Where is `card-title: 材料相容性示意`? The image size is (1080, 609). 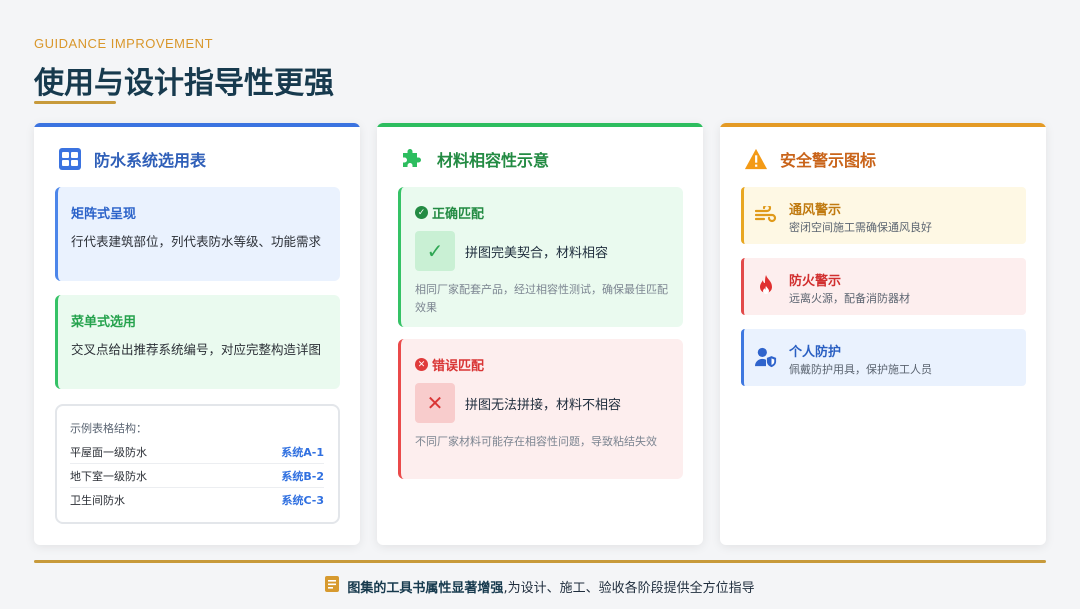 card-title: 材料相容性示意 is located at coordinates (493, 160).